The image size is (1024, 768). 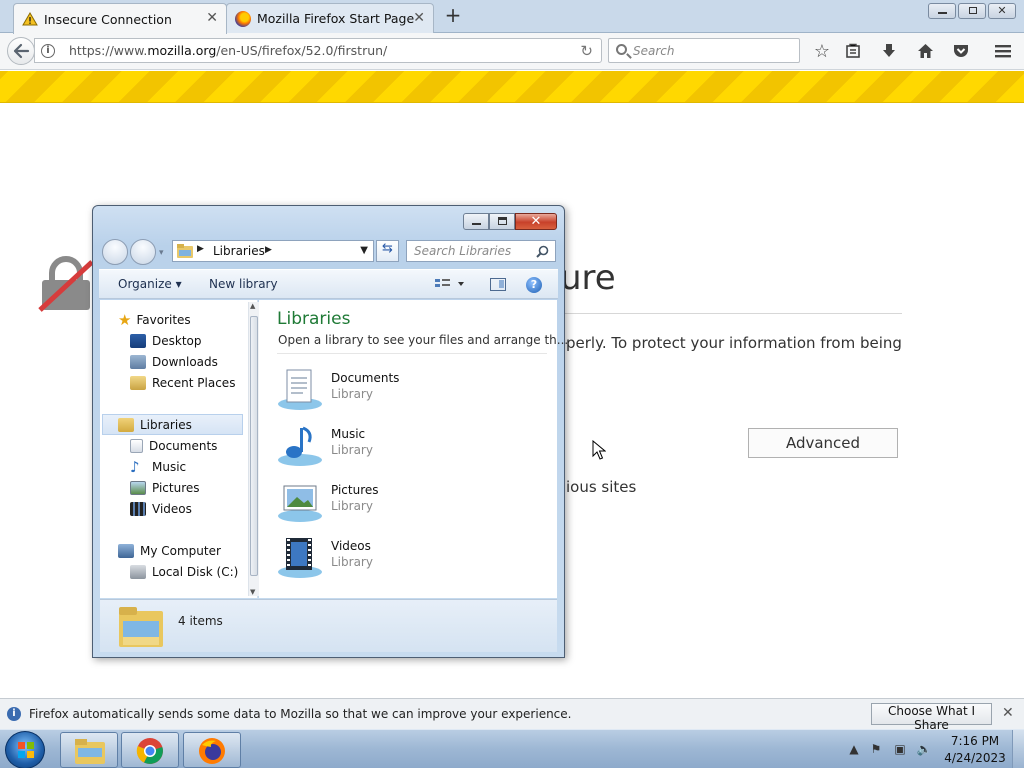 What do you see at coordinates (138, 571) in the screenshot?
I see `hard-disk-icon` at bounding box center [138, 571].